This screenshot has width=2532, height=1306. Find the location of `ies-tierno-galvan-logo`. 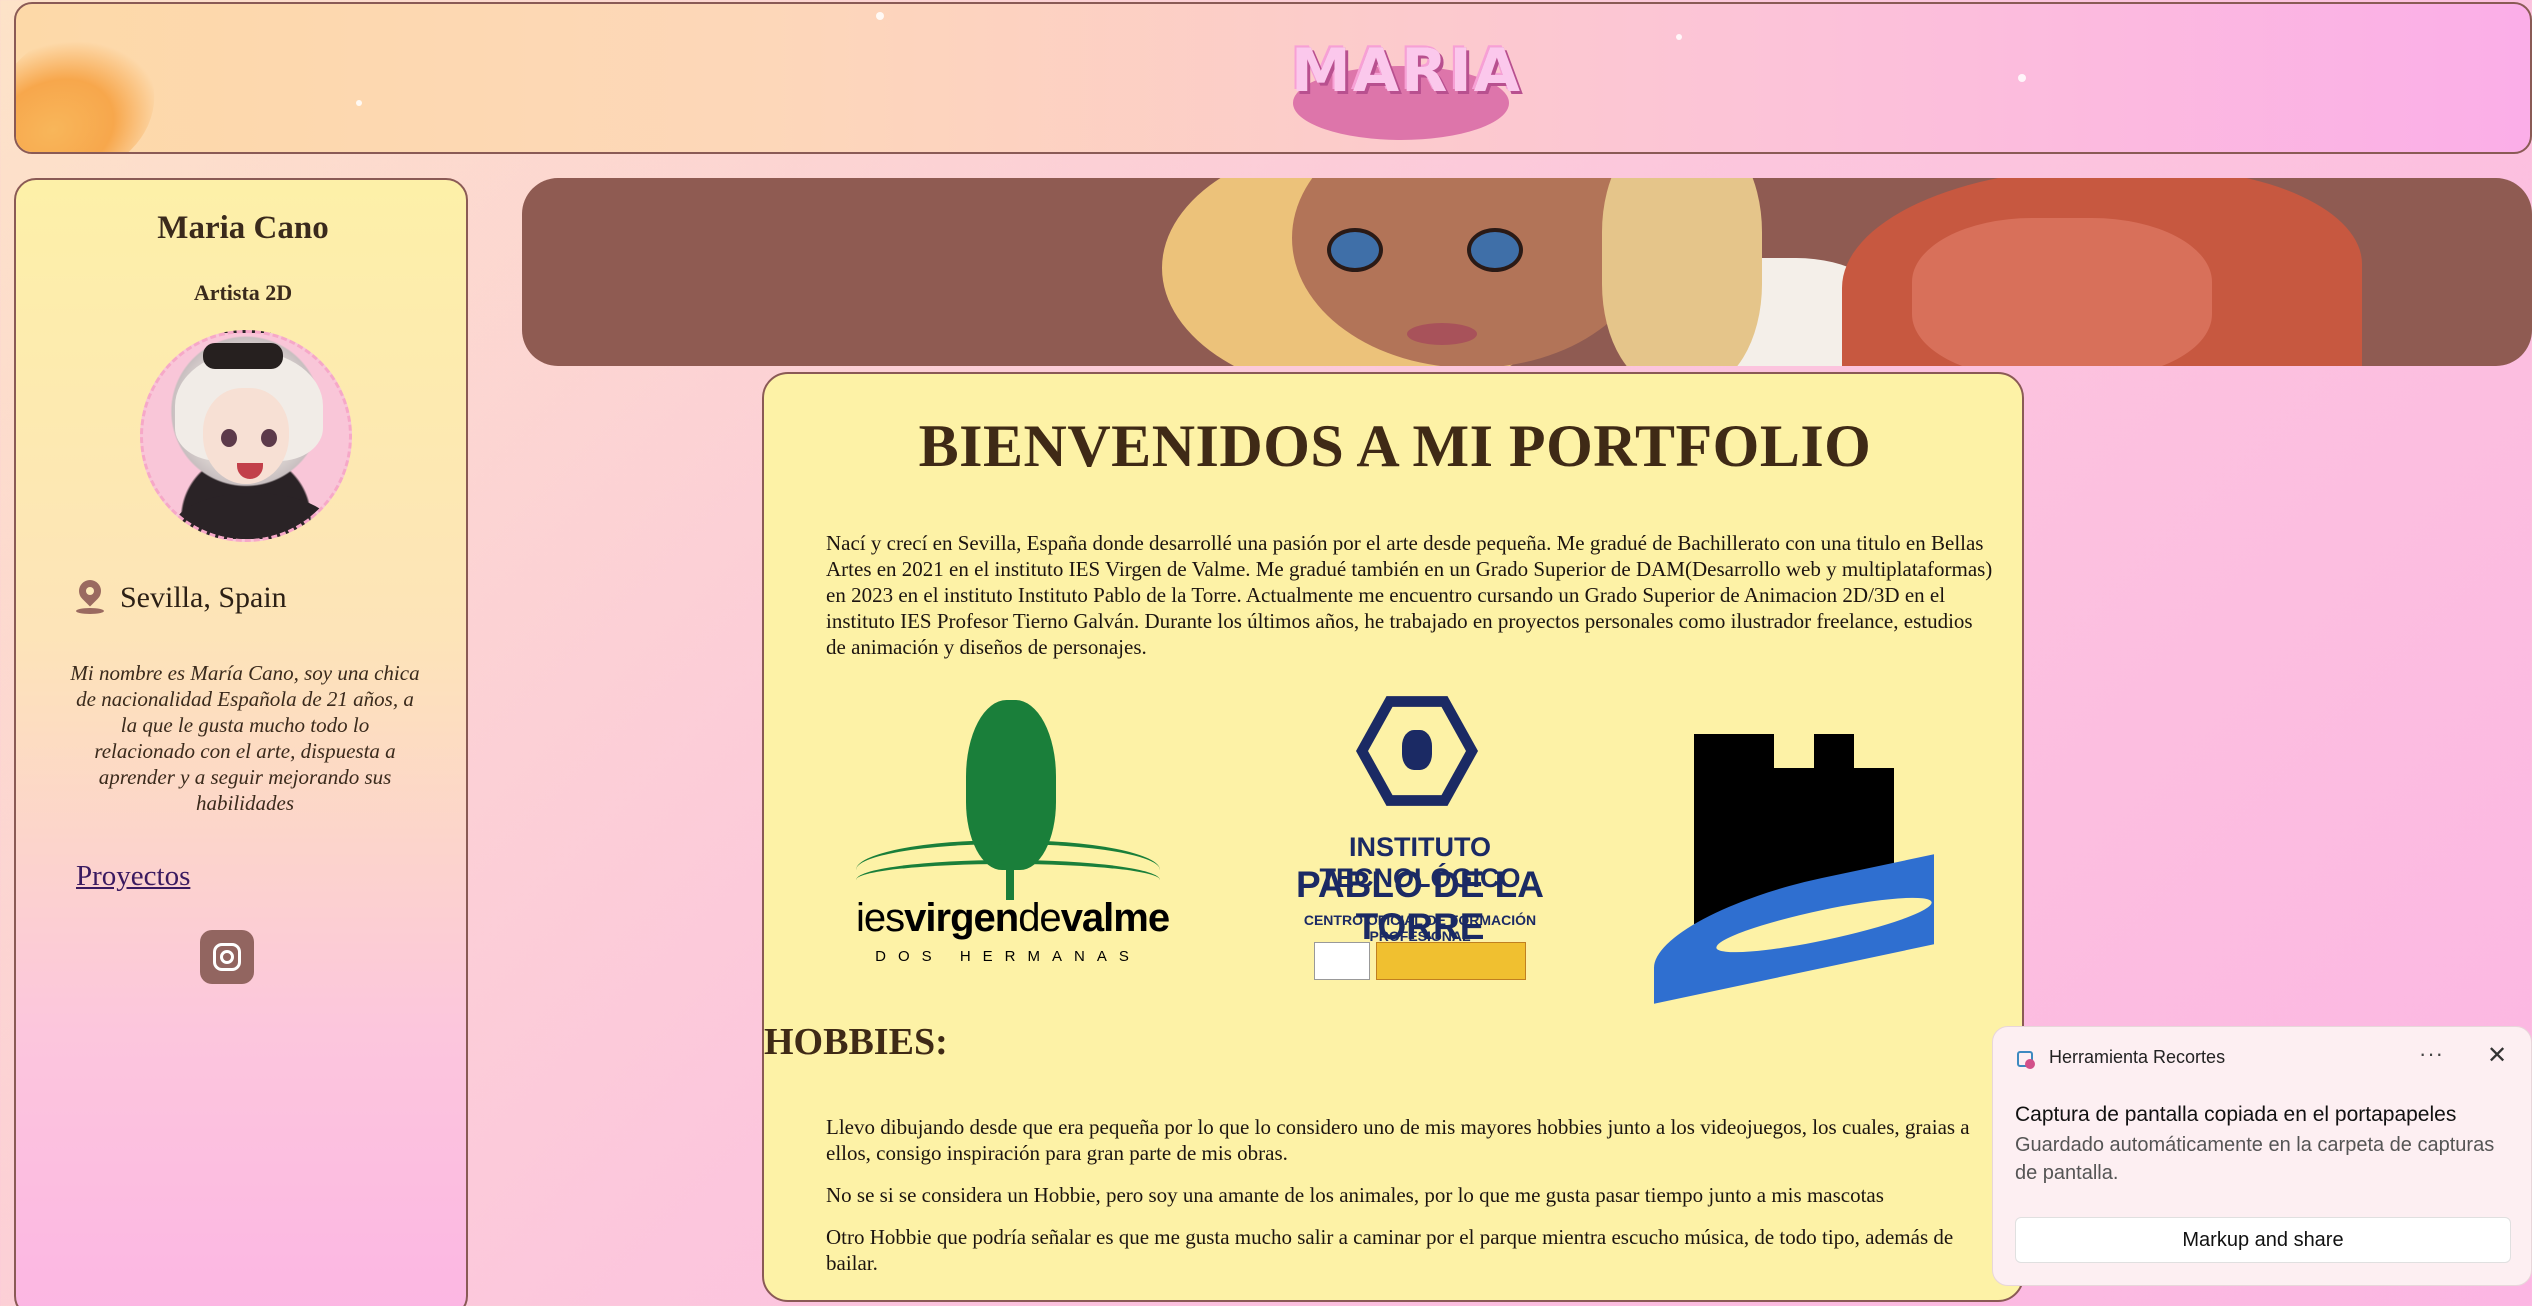

ies-tierno-galvan-logo is located at coordinates (1794, 869).